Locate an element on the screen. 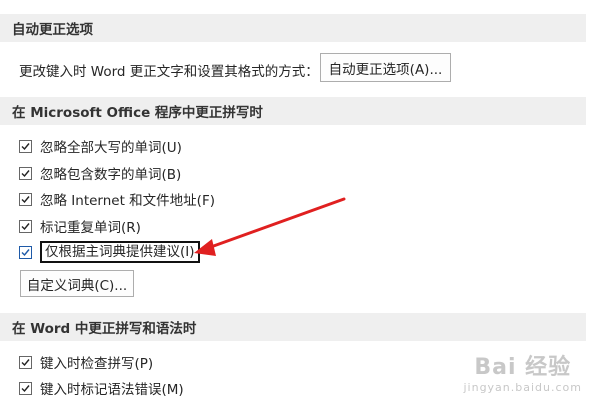  watermark-bottom-text: jingyan.baidu.com is located at coordinates (522, 387).